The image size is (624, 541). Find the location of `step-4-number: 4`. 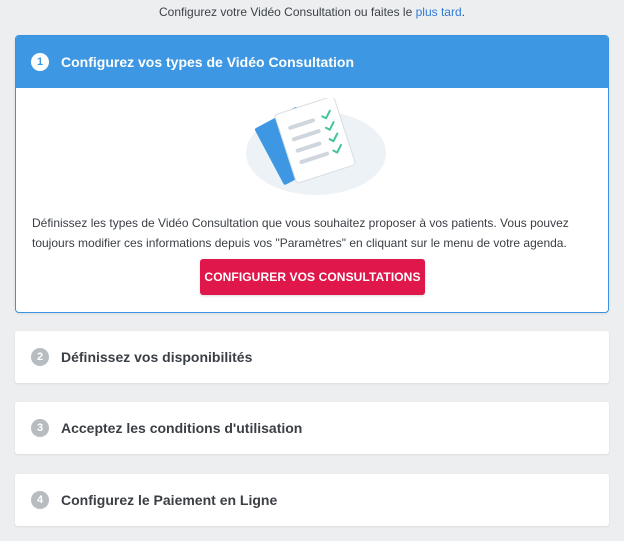

step-4-number: 4 is located at coordinates (40, 500).